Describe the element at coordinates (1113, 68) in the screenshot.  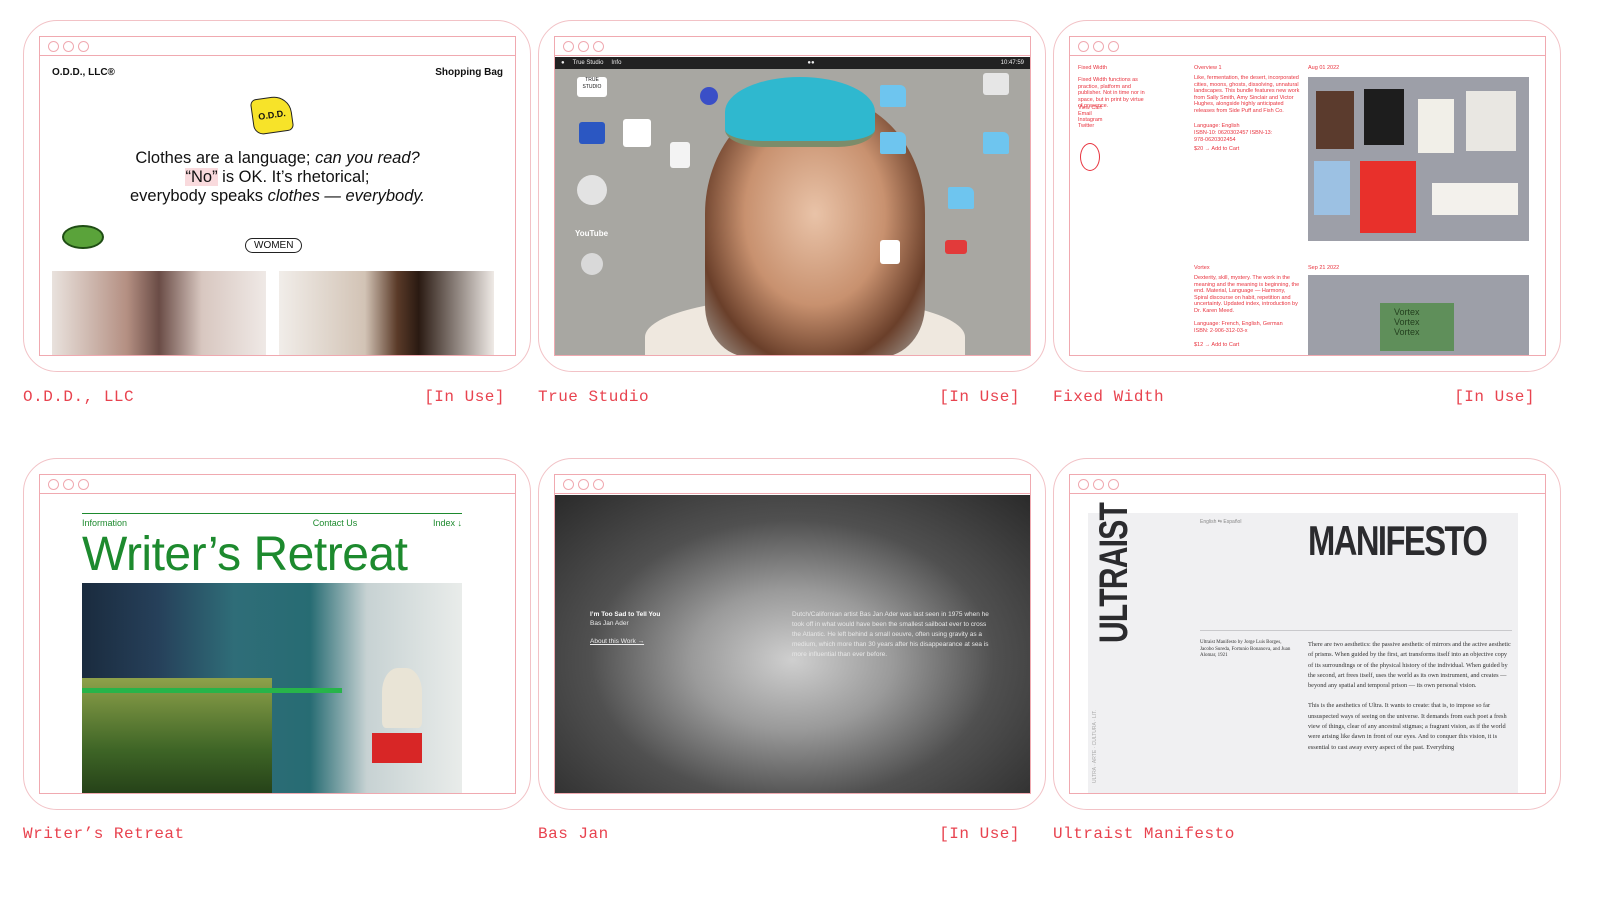
I see `brand-name: Fixed Width` at that location.